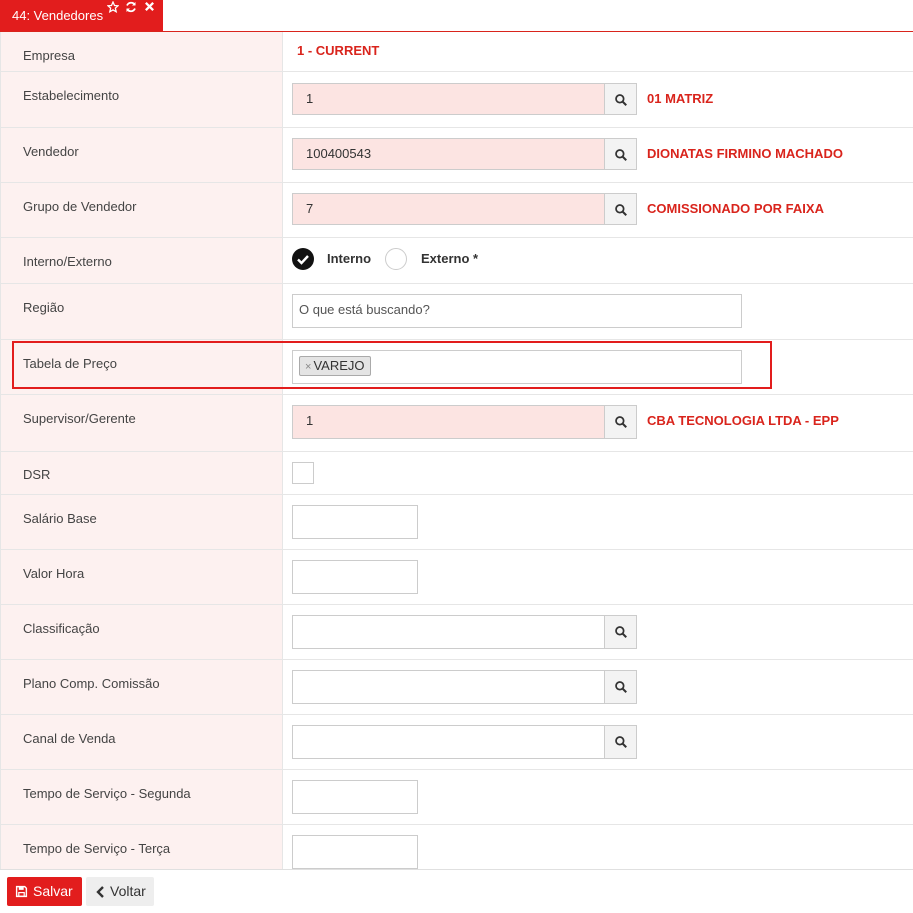 The image size is (913, 913). I want to click on row-plano-comissao: Plano Comp. Comissão, so click(456, 687).